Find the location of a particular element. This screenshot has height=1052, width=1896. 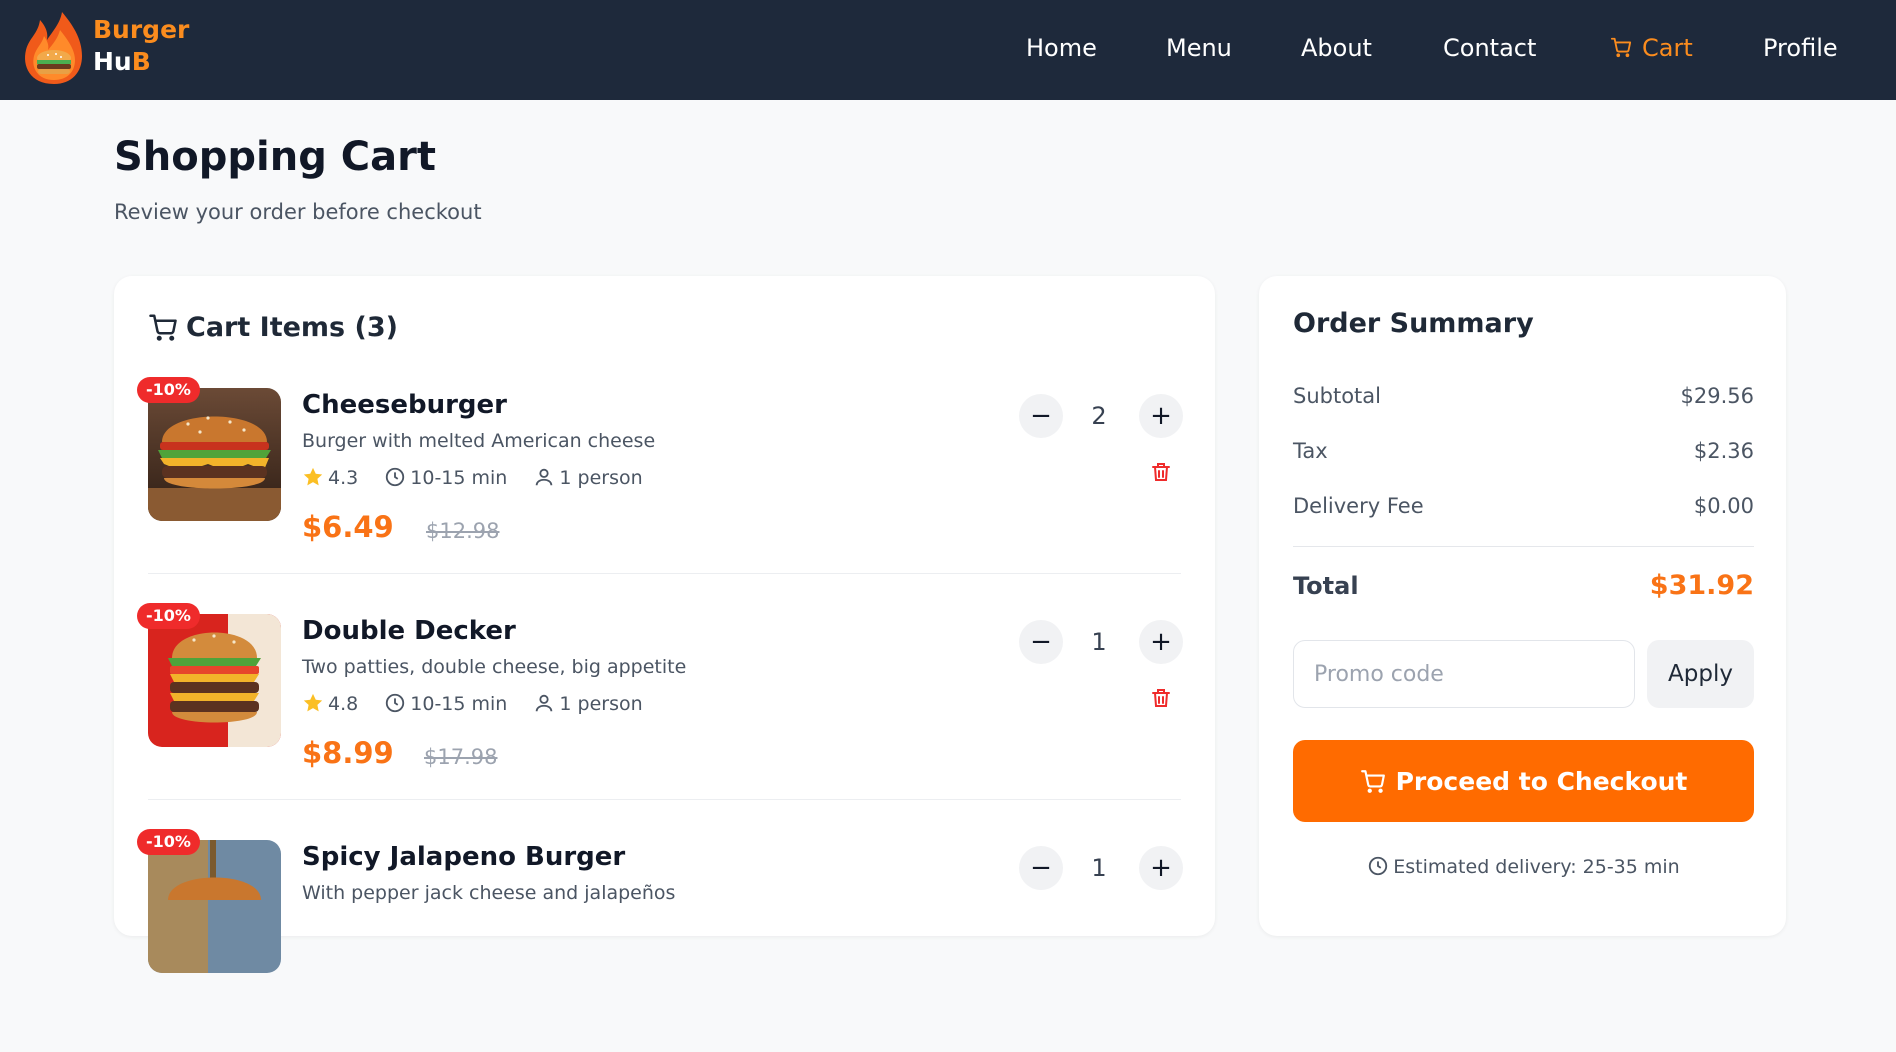

delivery-row: Delivery Fee $0.00 is located at coordinates (1523, 506).